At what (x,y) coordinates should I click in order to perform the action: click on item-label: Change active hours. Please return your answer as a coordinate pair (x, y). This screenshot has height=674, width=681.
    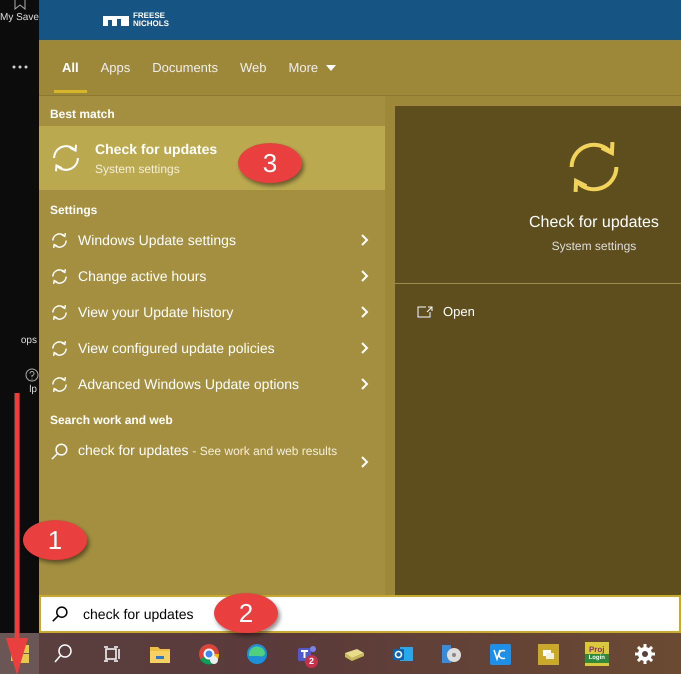
    Looking at the image, I should click on (143, 276).